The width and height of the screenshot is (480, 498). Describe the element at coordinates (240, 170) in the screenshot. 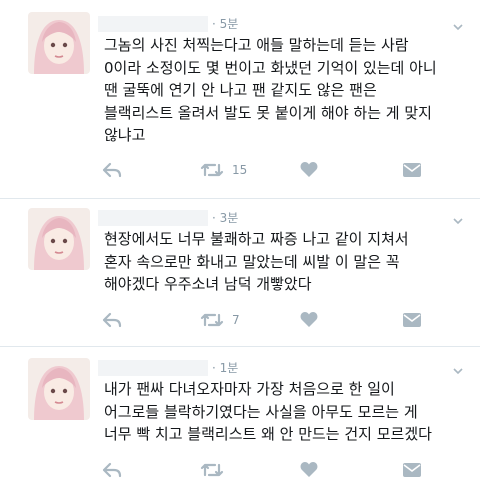

I see `retweet-count: 15` at that location.